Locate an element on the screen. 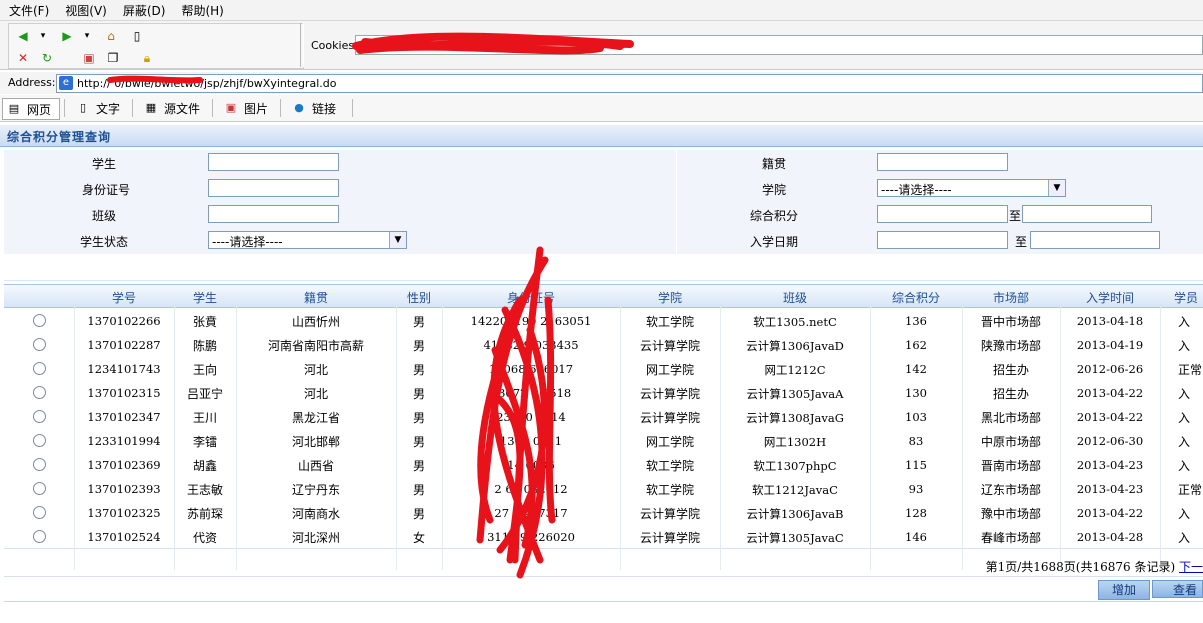 The width and height of the screenshot is (1203, 623). cell-class: 软工1212JavaC is located at coordinates (795, 490).